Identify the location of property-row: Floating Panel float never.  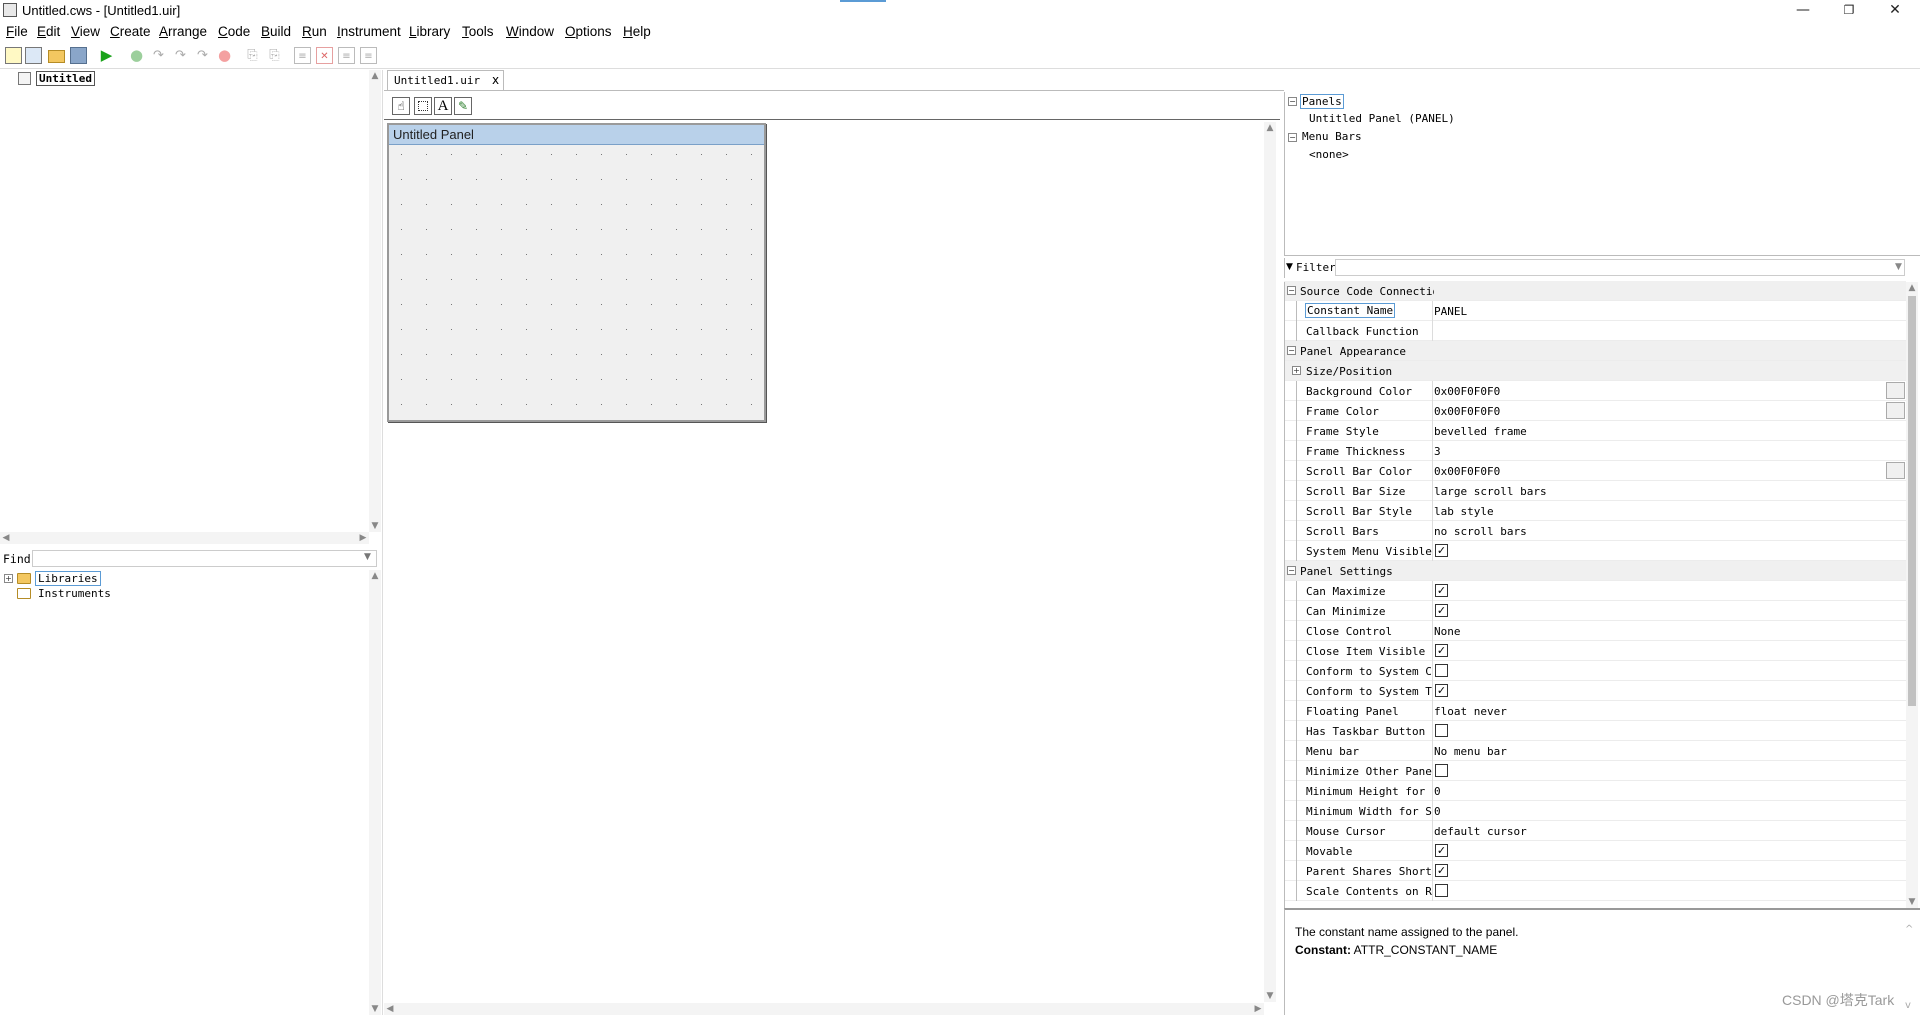
(1595, 711).